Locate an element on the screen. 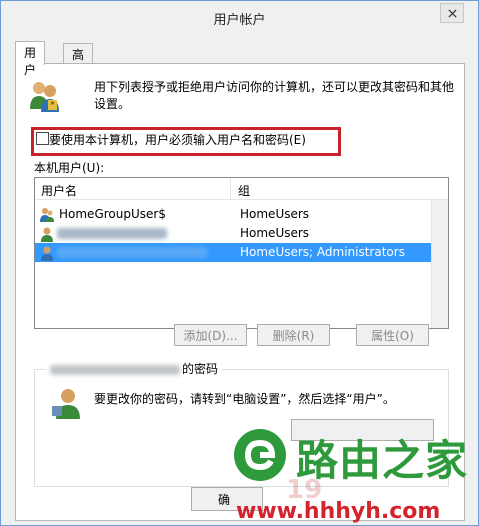 This screenshot has height=526, width=479. tab-advanced: 高级 is located at coordinates (78, 61).